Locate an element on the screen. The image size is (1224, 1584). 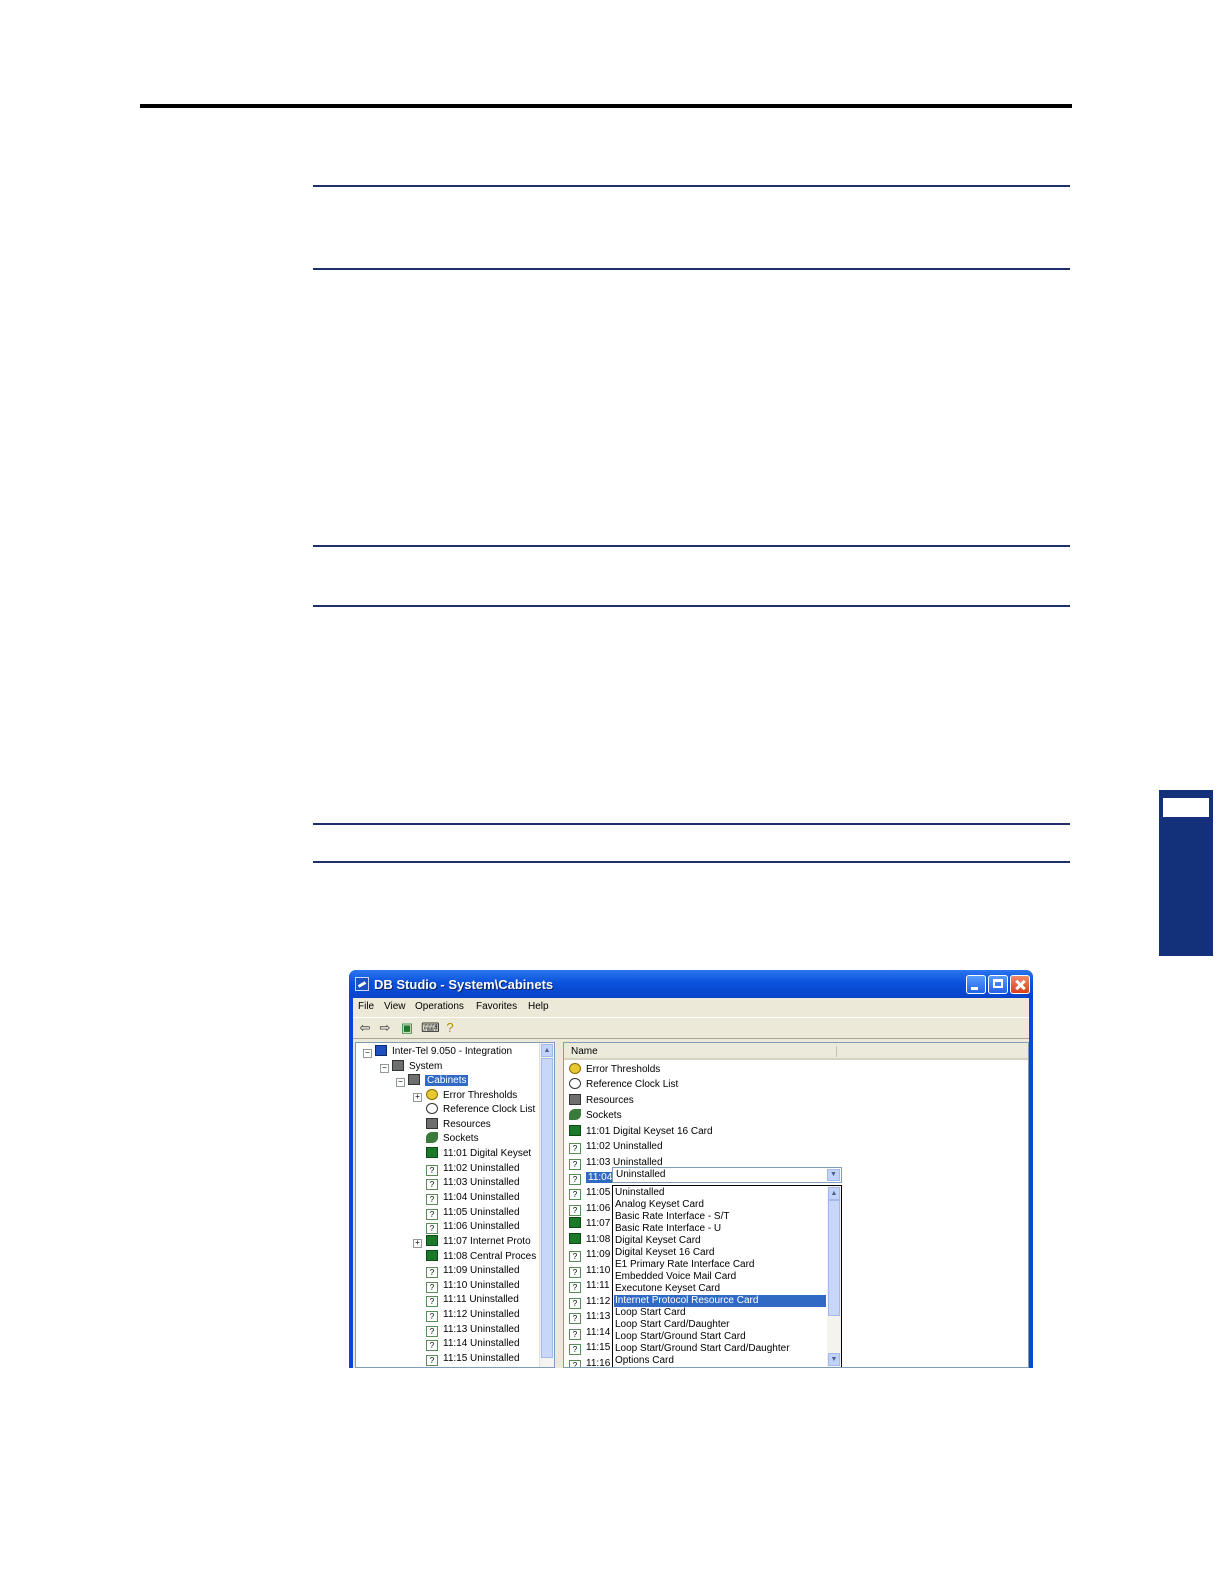
list-item: ? 11:06 is located at coordinates (589, 1208).